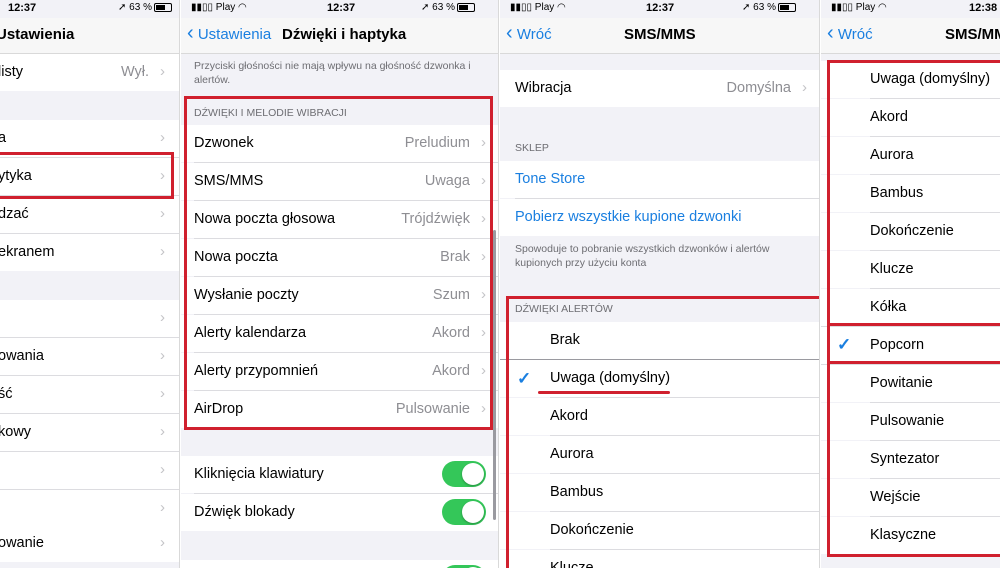 This screenshot has height=568, width=1000. Describe the element at coordinates (464, 474) in the screenshot. I see `keyboard-clicks-toggle` at that location.